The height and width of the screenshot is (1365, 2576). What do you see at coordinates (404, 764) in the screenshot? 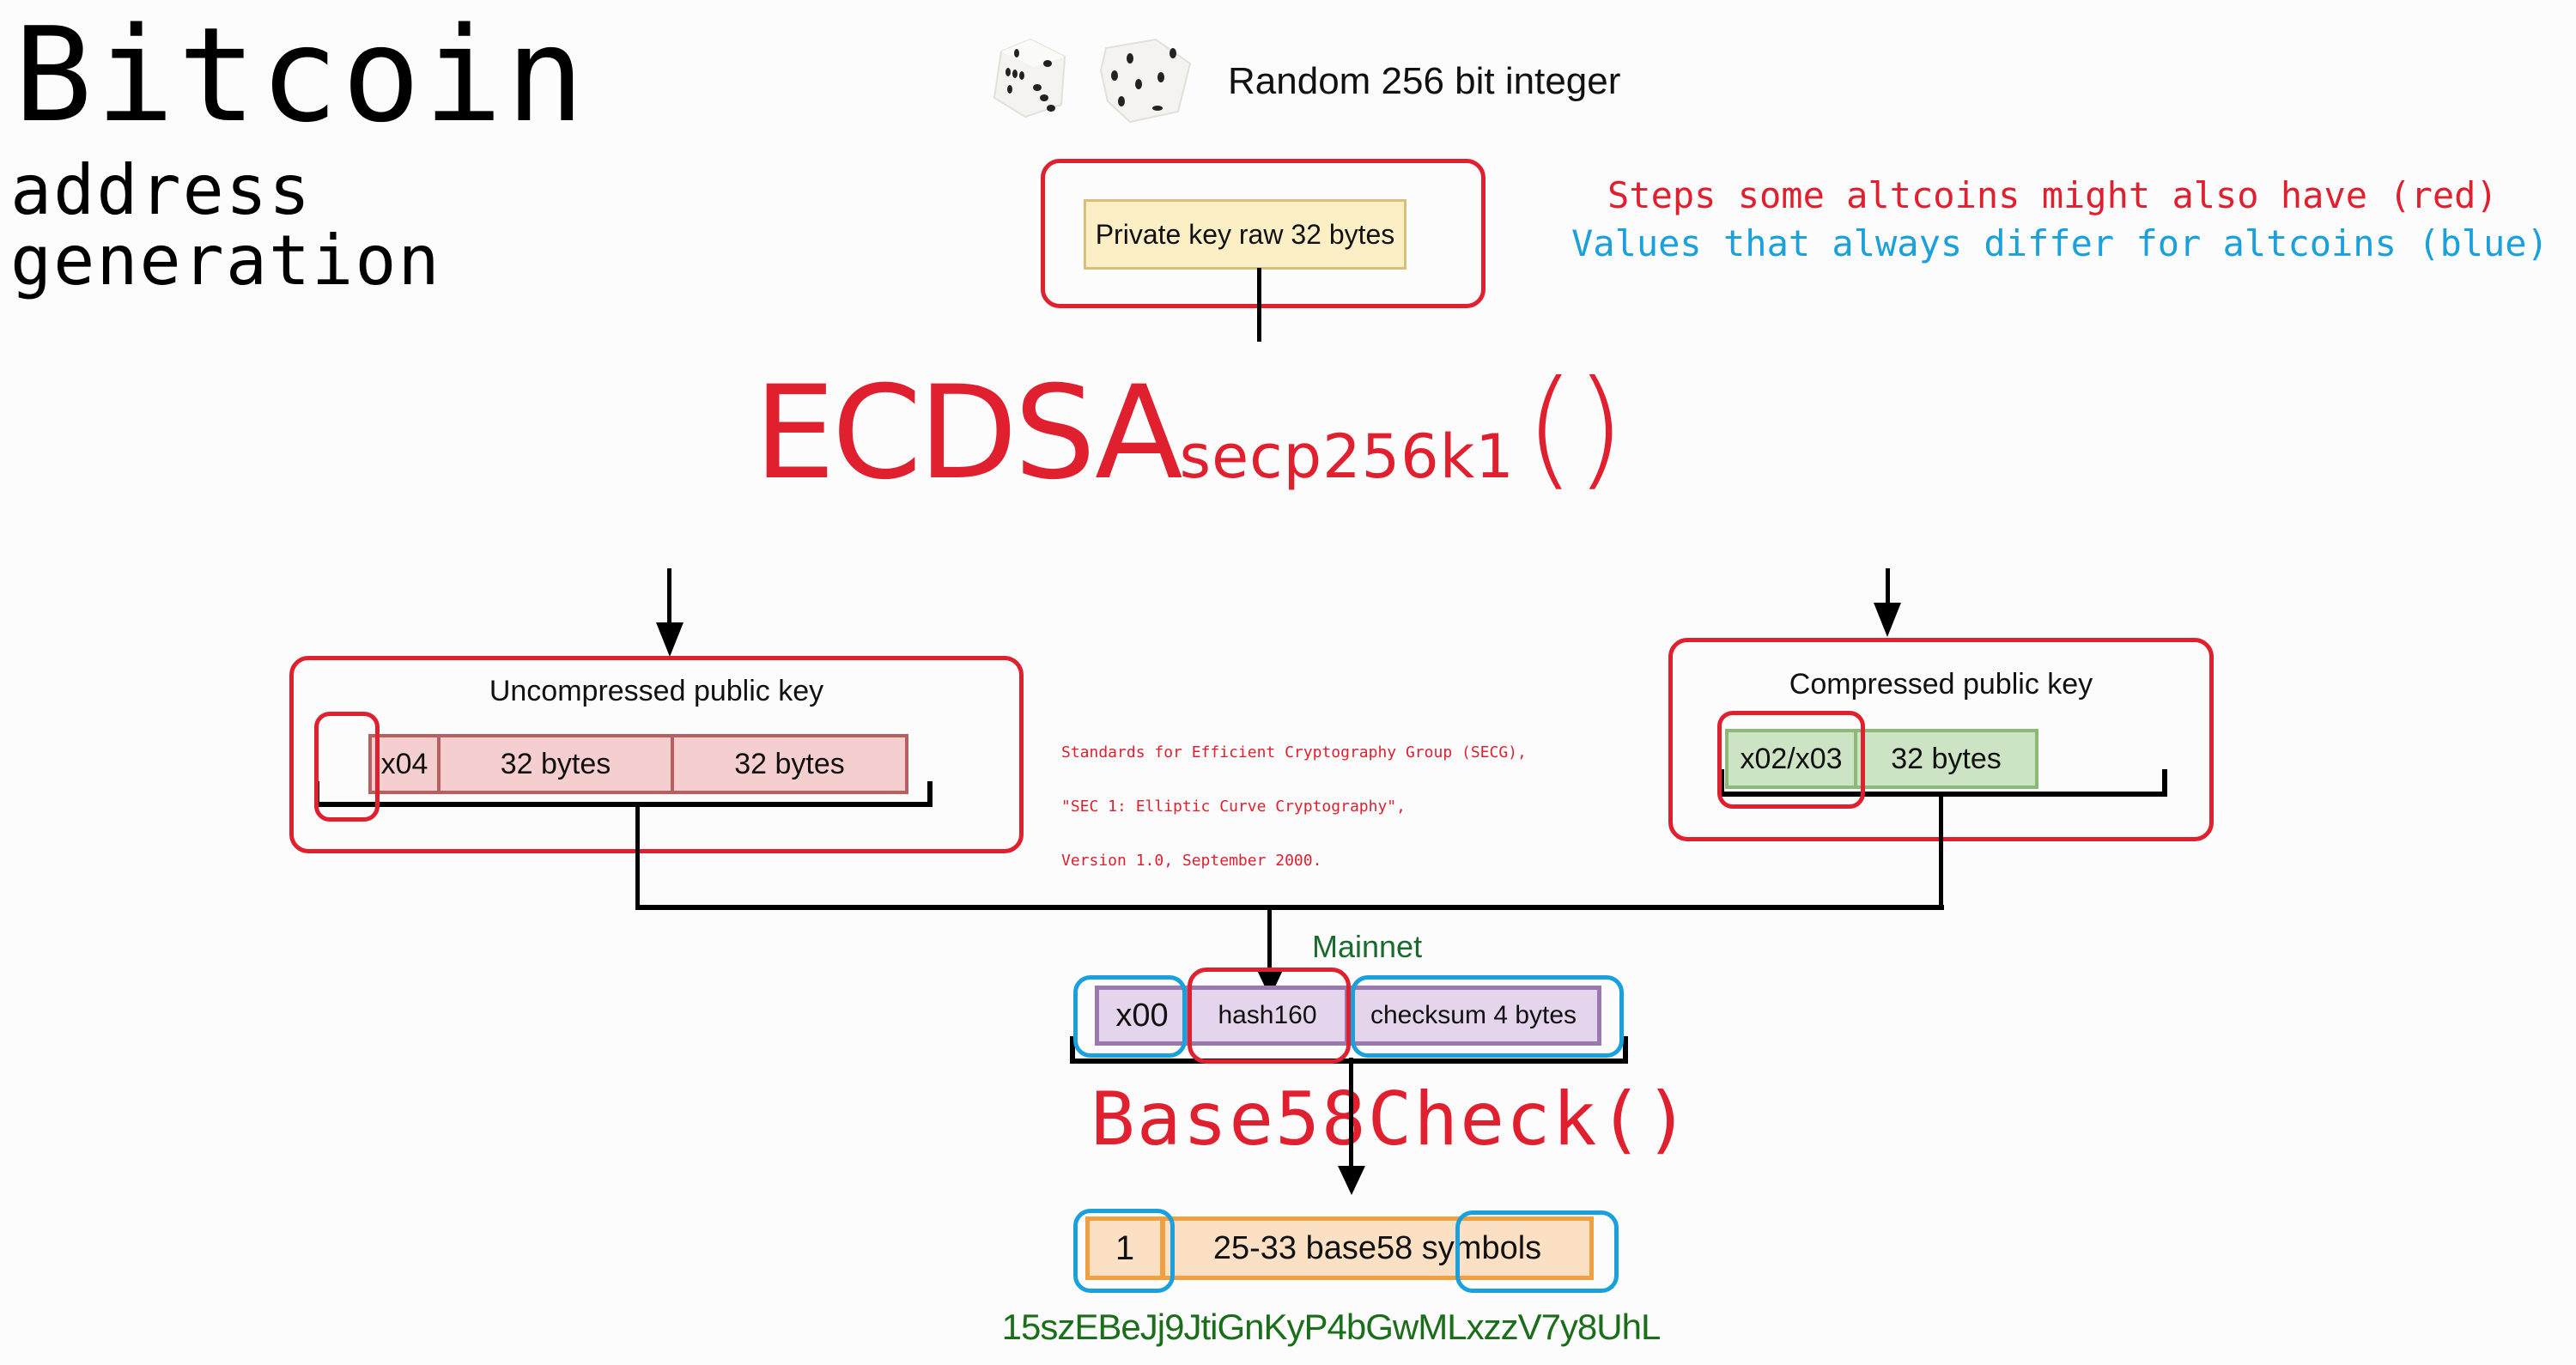
I see `prefix-label: x04` at bounding box center [404, 764].